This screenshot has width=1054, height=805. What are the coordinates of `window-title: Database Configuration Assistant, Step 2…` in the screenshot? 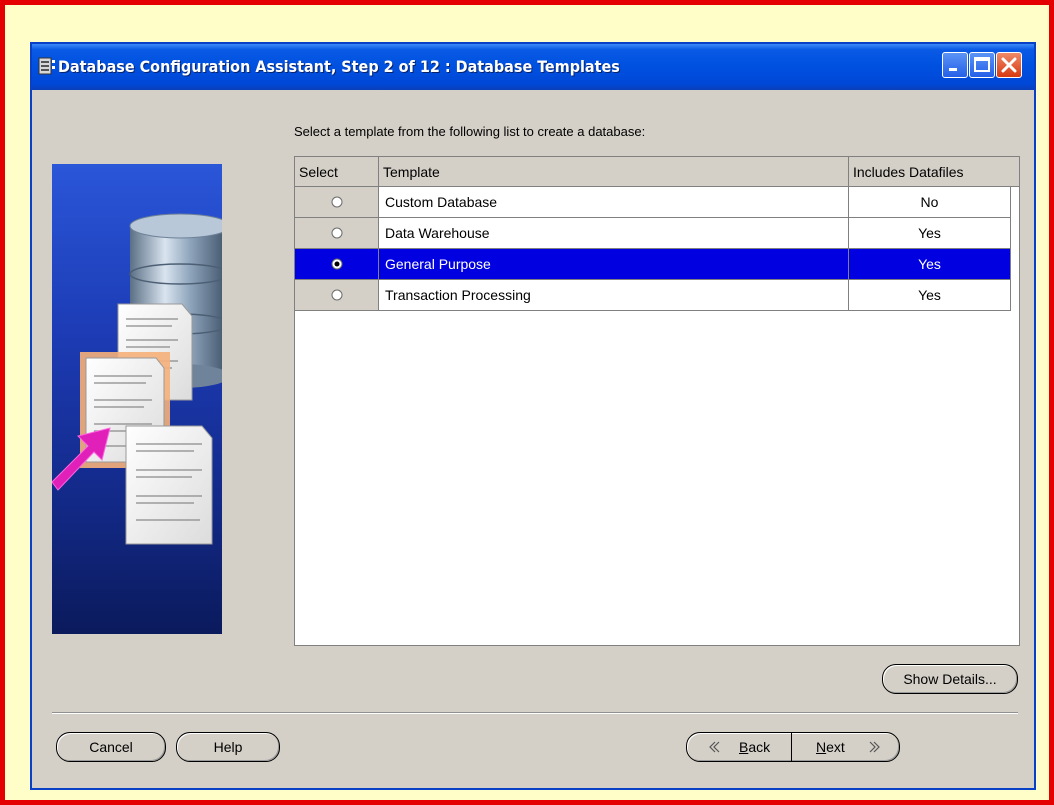 It's located at (339, 66).